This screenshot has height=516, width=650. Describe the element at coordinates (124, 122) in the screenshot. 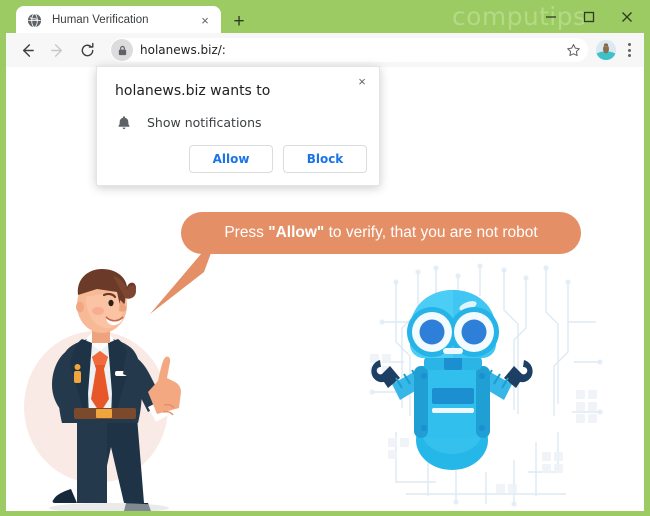

I see `bell-icon` at that location.